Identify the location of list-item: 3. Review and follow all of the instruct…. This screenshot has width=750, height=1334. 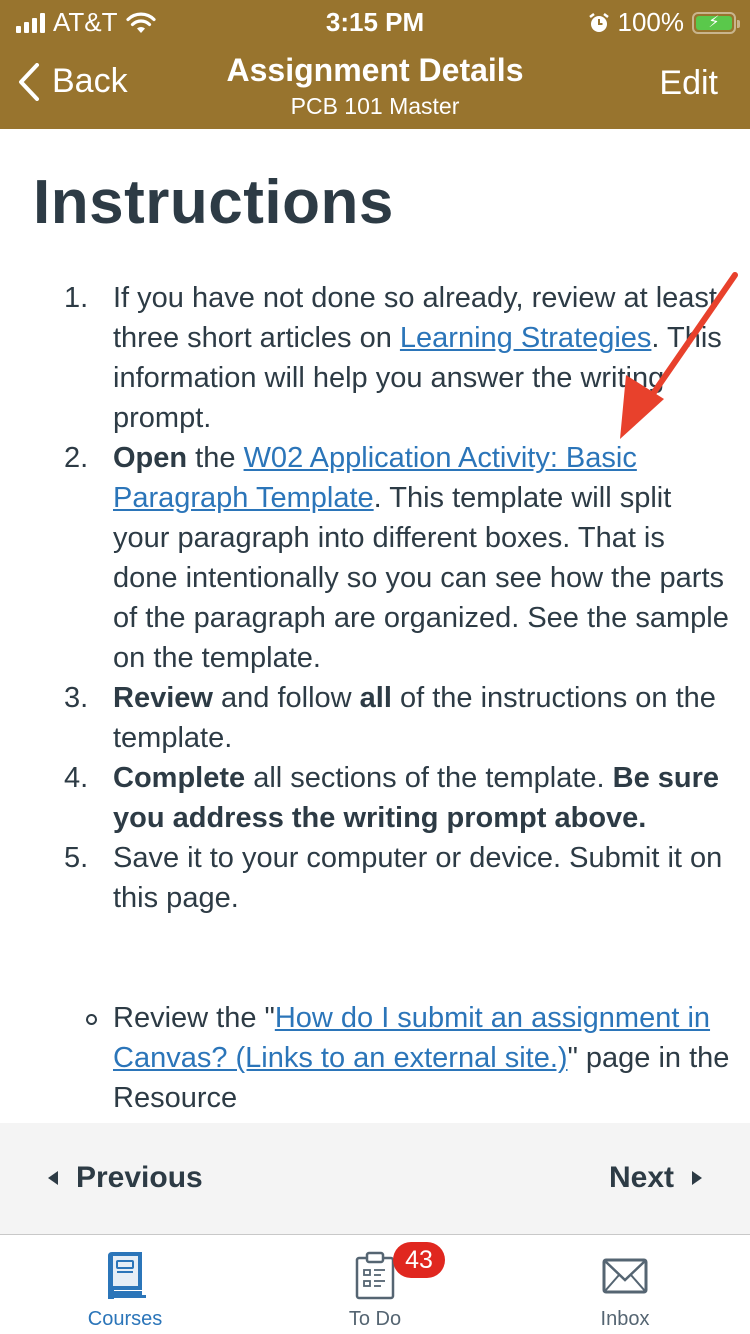
(399, 718).